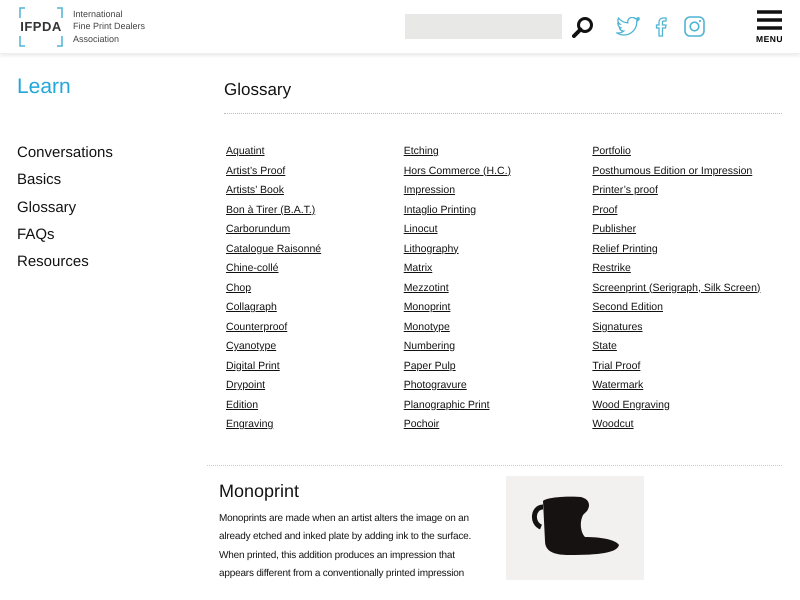 Image resolution: width=800 pixels, height=600 pixels. I want to click on logo-mark: IFPDA, so click(41, 26).